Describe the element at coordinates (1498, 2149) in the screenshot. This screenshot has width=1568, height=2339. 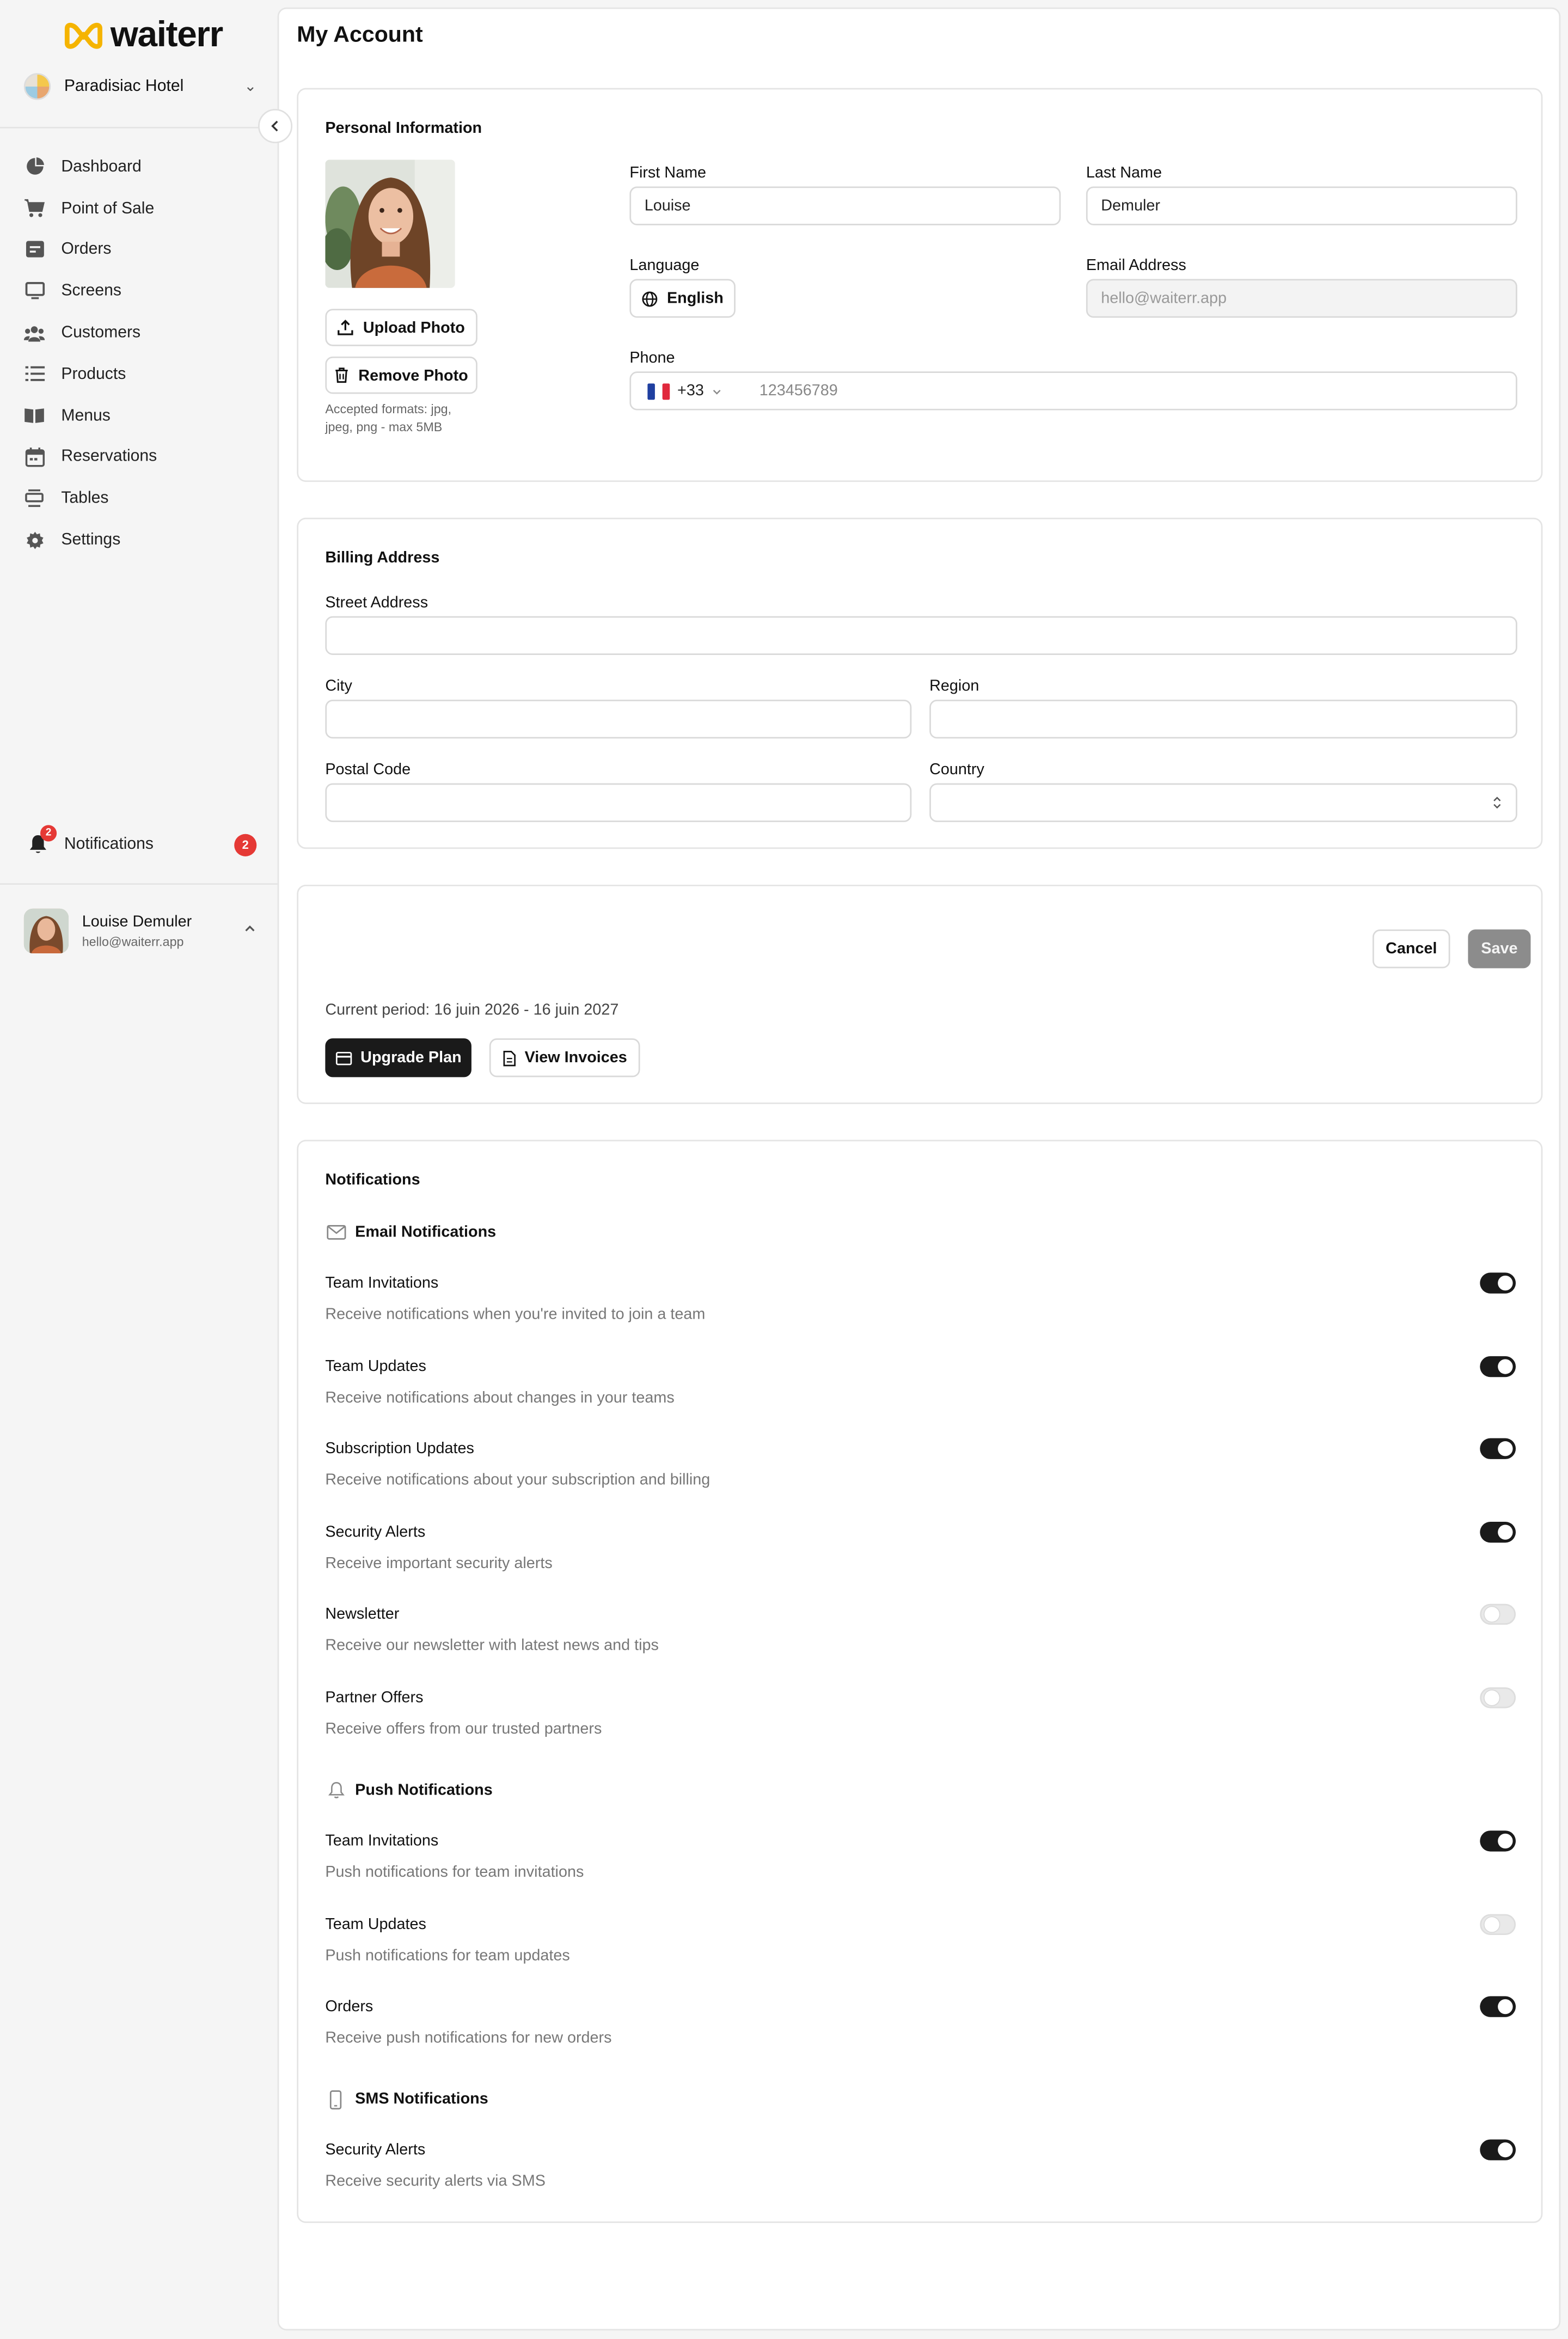
I see `sms-security-alerts-toggle` at that location.